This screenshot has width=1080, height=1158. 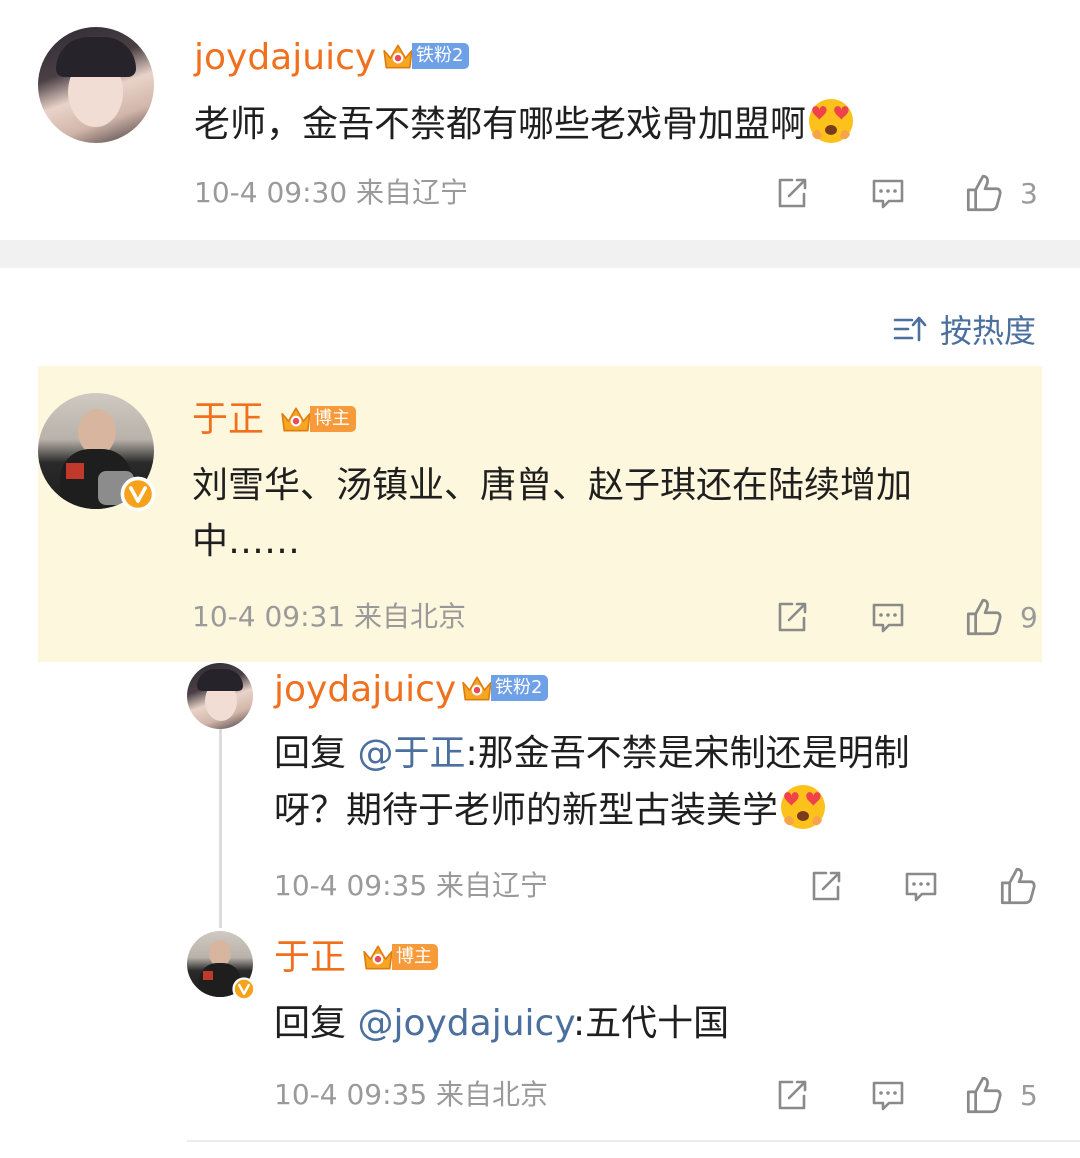 I want to click on like-count: 5, so click(x=1029, y=1095).